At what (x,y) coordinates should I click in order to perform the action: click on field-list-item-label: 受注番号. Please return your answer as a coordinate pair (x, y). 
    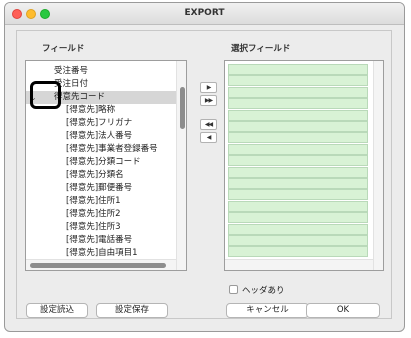
    Looking at the image, I should click on (71, 71).